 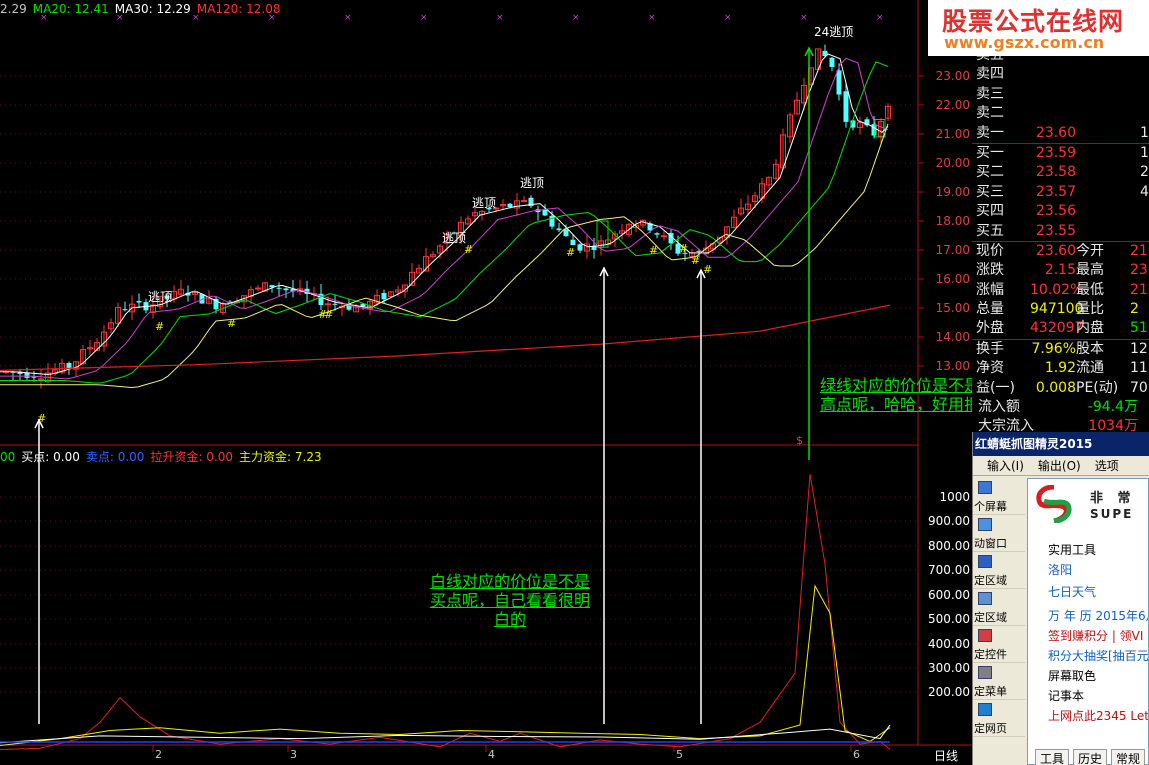 What do you see at coordinates (1139, 250) in the screenshot?
I see `stat-value: 21` at bounding box center [1139, 250].